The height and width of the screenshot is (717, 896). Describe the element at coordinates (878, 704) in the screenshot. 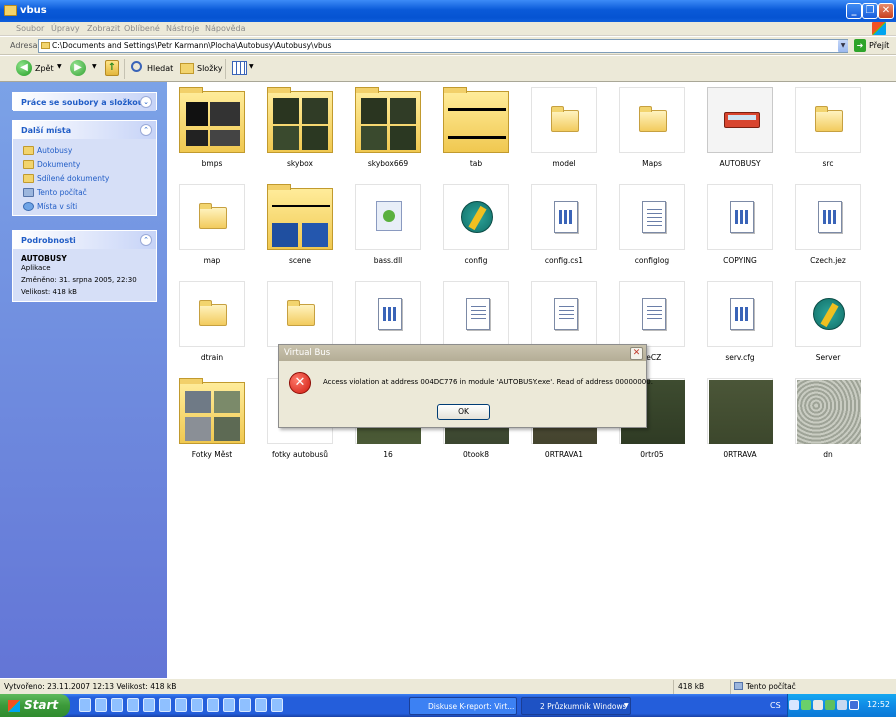

I see `clock: 12:52` at that location.